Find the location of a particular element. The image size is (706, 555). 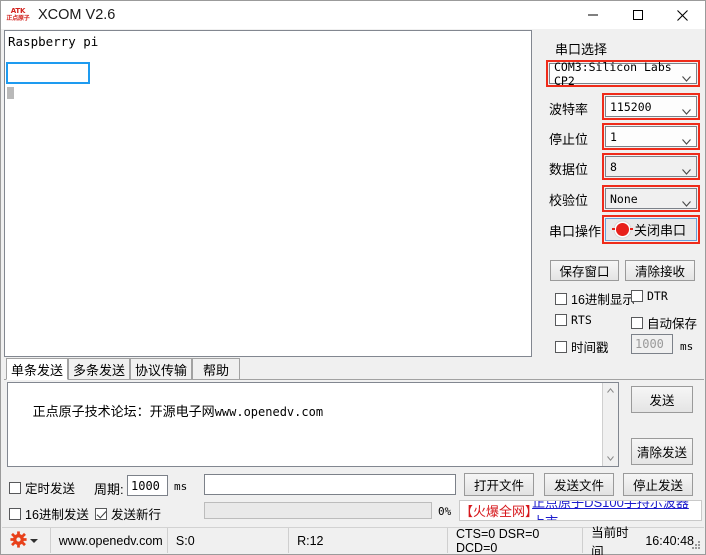

period-unit-label: ms is located at coordinates (181, 486).